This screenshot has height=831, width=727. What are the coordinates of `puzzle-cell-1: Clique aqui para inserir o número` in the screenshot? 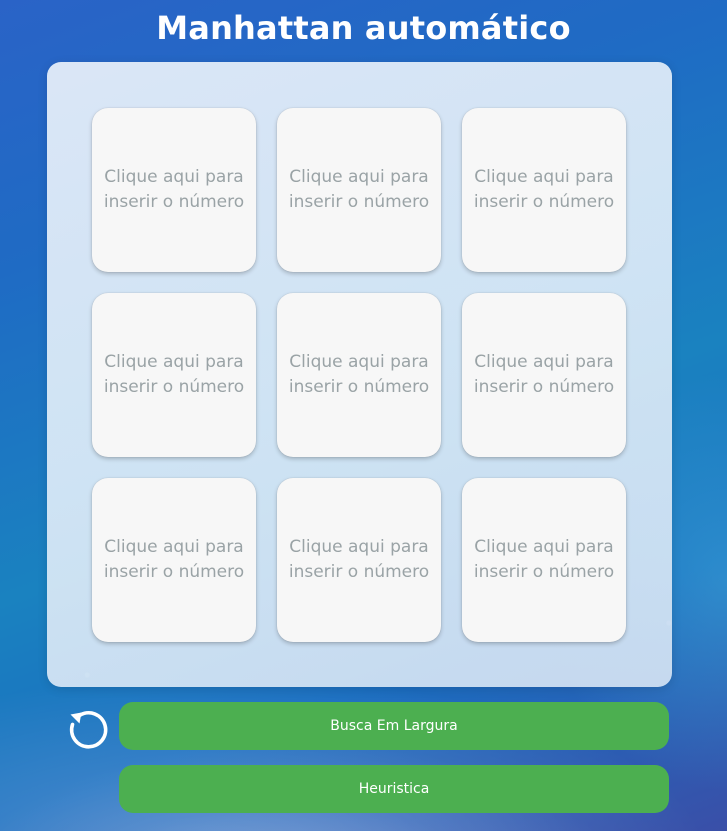 It's located at (174, 190).